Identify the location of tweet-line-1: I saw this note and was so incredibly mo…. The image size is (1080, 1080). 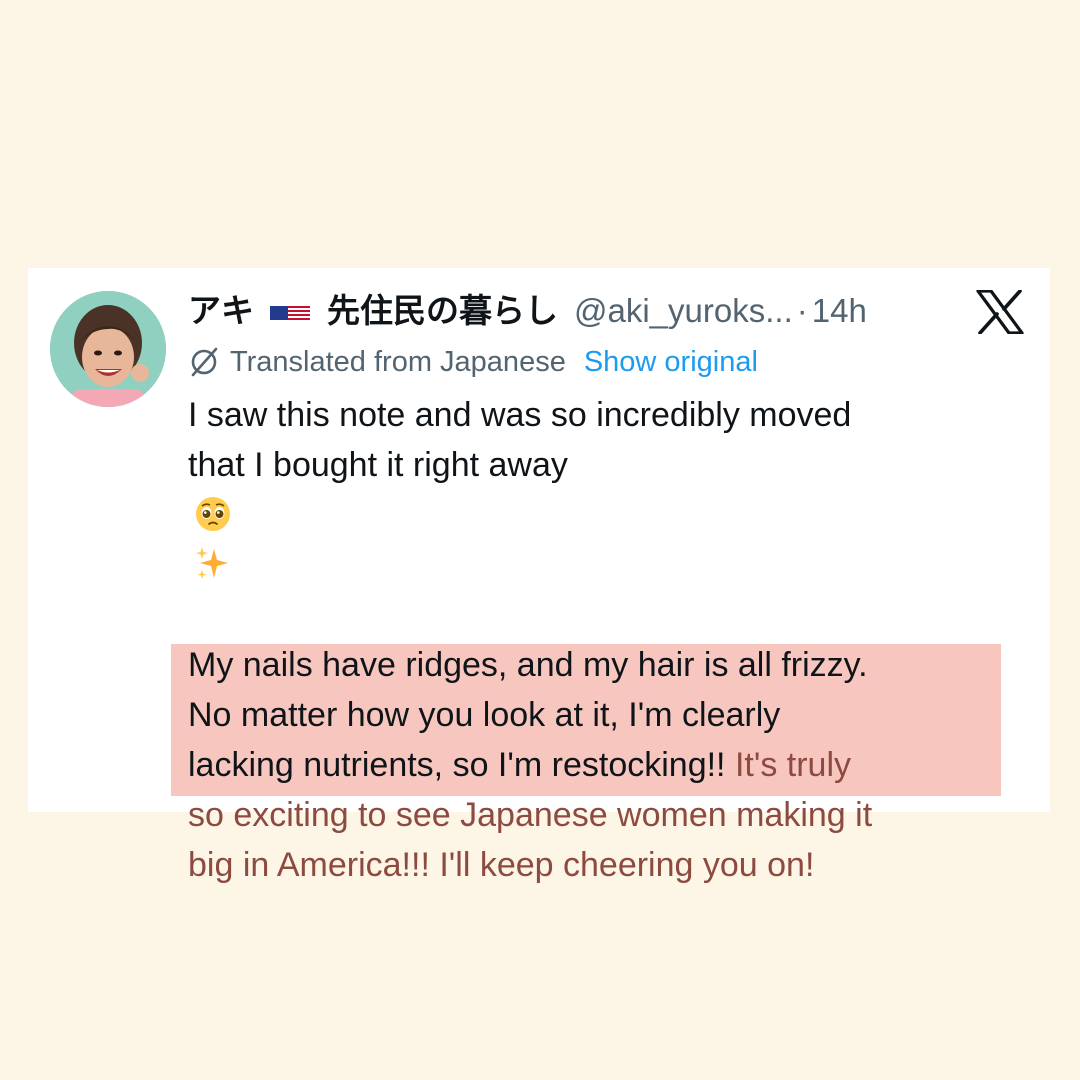
(520, 415).